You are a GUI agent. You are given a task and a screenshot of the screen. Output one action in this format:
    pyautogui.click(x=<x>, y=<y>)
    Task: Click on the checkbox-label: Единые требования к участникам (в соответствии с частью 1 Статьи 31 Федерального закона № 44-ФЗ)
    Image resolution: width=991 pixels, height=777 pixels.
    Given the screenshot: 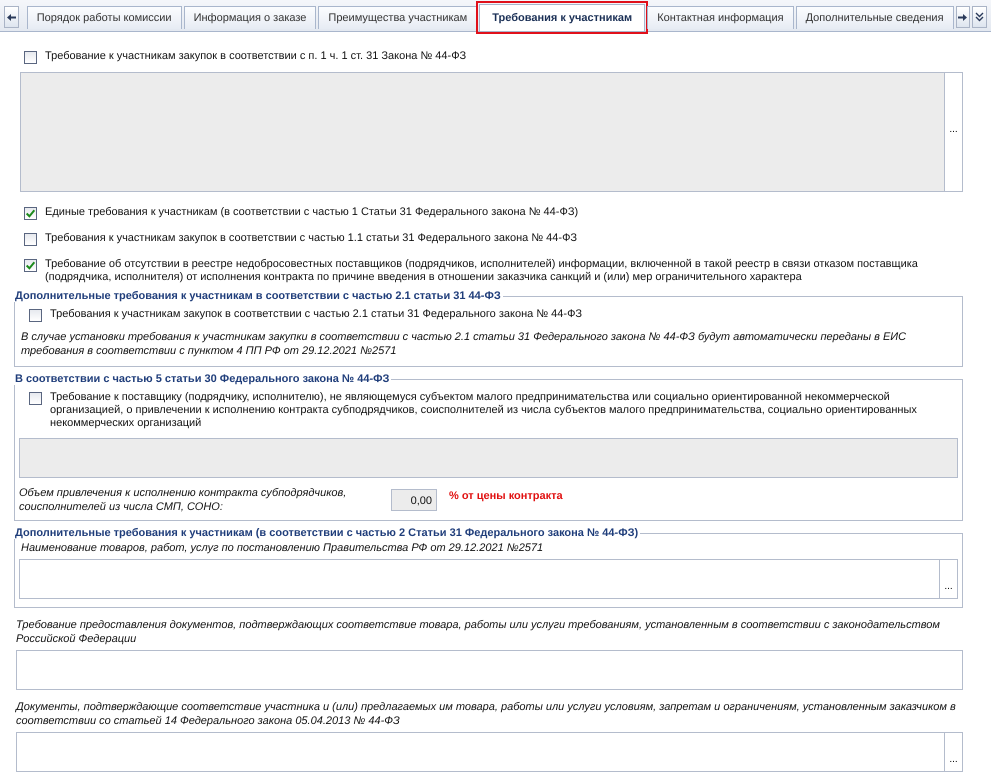 What is the action you would take?
    pyautogui.click(x=311, y=212)
    